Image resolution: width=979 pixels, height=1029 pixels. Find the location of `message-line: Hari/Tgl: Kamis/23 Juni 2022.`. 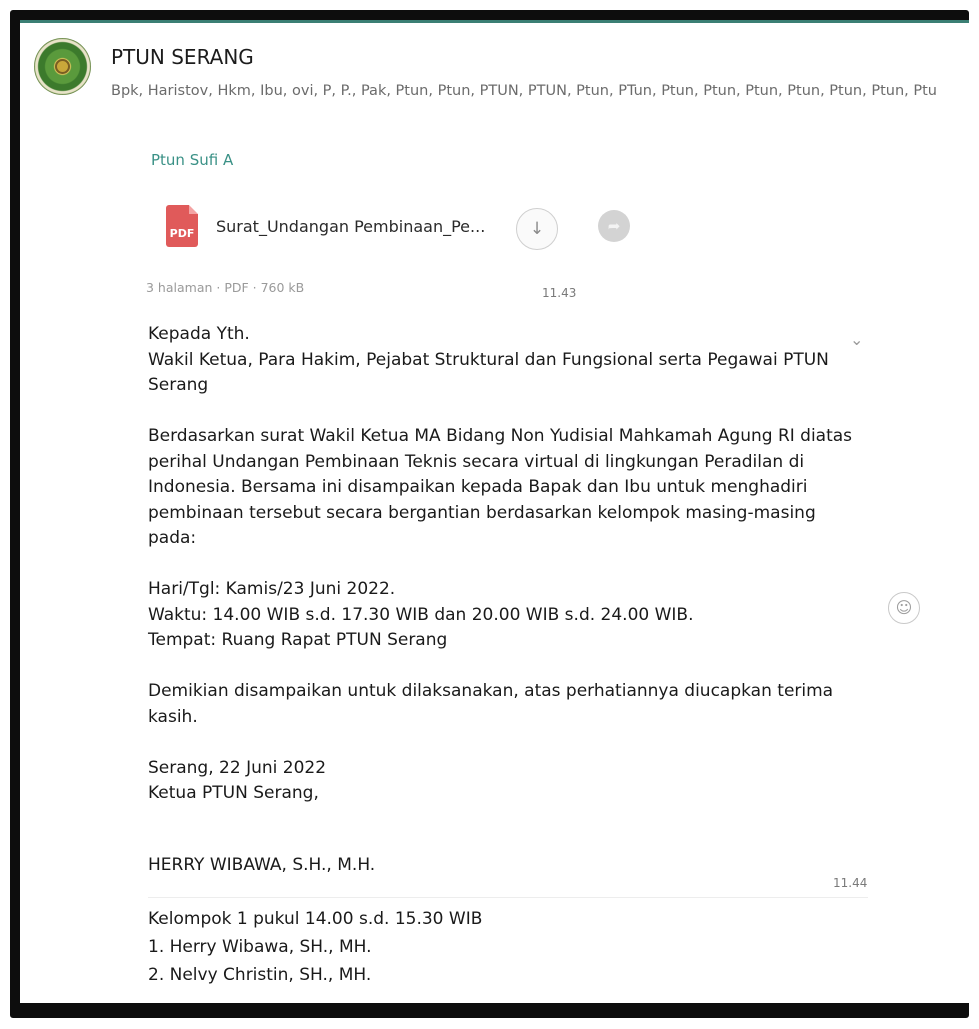

message-line: Hari/Tgl: Kamis/23 Juni 2022. is located at coordinates (272, 589).